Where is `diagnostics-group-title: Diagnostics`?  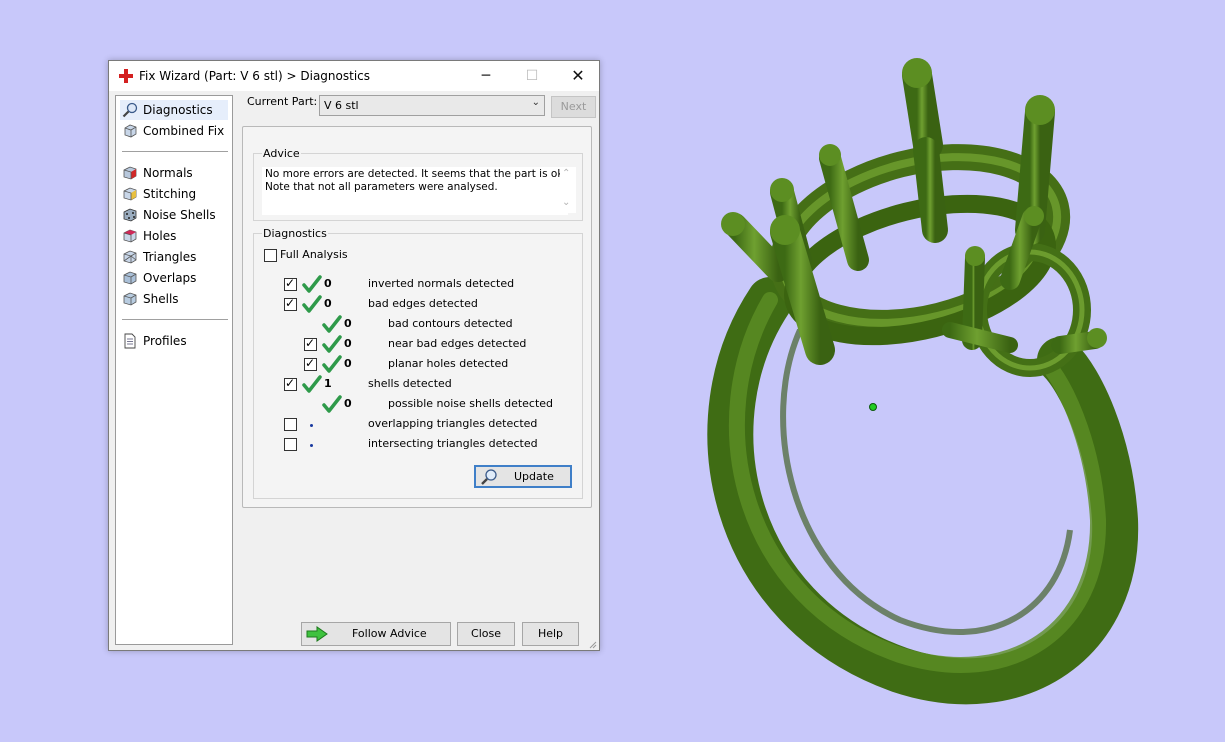
diagnostics-group-title: Diagnostics is located at coordinates (295, 233).